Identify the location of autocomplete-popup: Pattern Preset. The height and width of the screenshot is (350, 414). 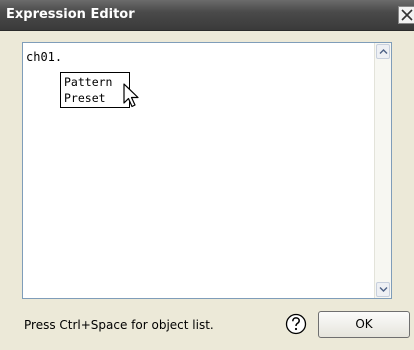
(95, 90).